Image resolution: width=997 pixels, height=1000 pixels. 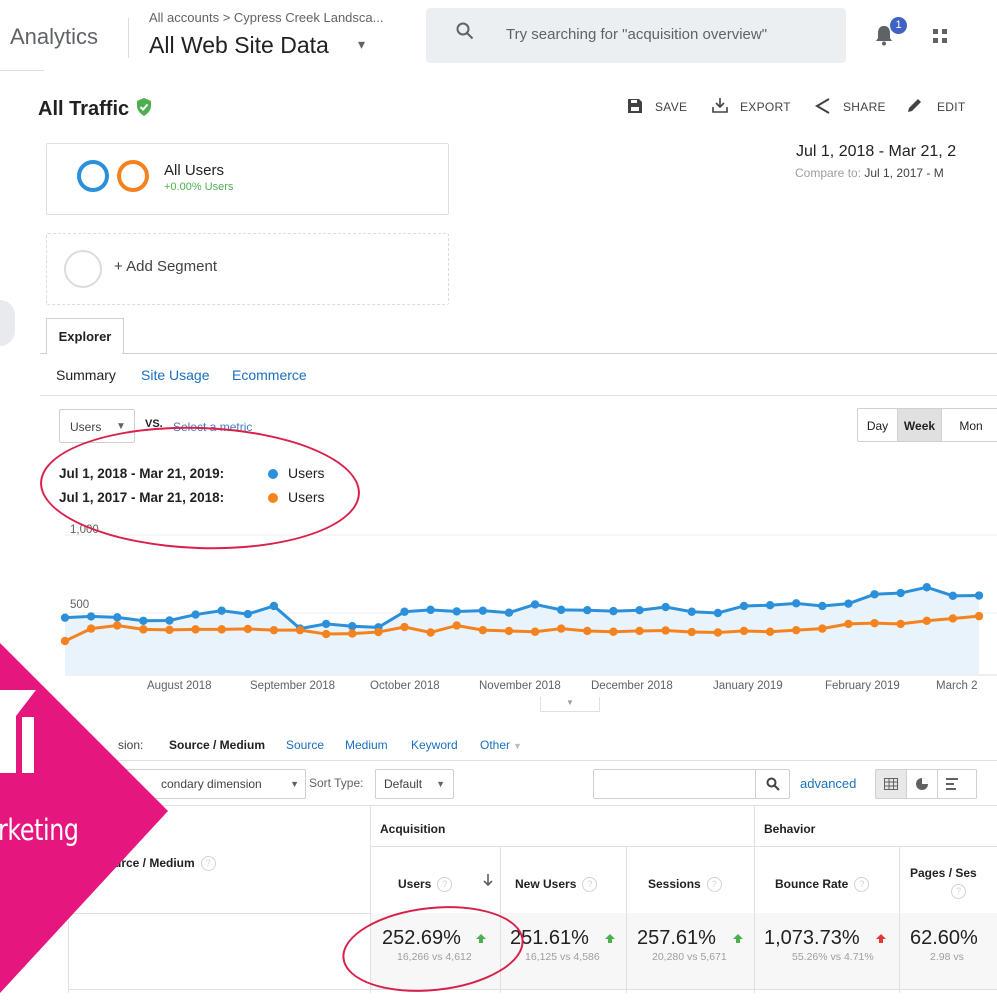 What do you see at coordinates (414, 784) in the screenshot?
I see `sort-type-dropdown: Default ▼` at bounding box center [414, 784].